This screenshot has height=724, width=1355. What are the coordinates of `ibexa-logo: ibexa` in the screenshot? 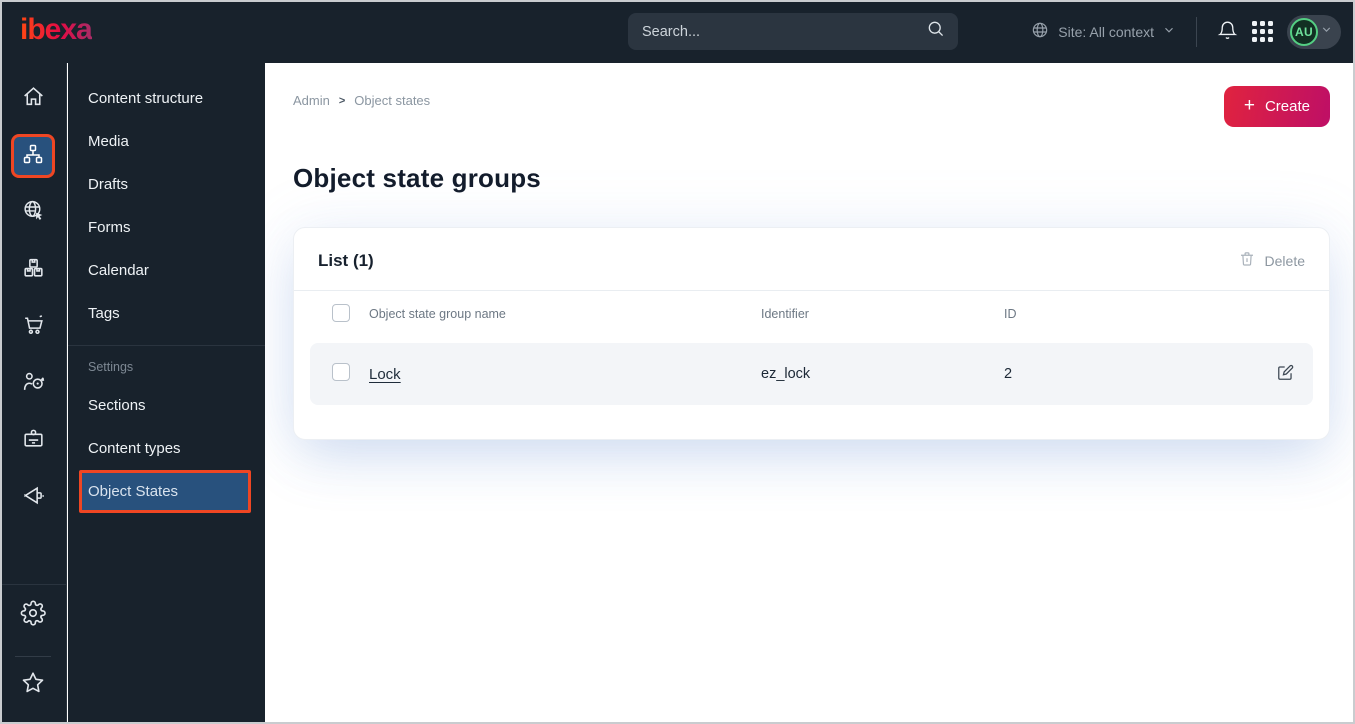 It's located at (56, 31).